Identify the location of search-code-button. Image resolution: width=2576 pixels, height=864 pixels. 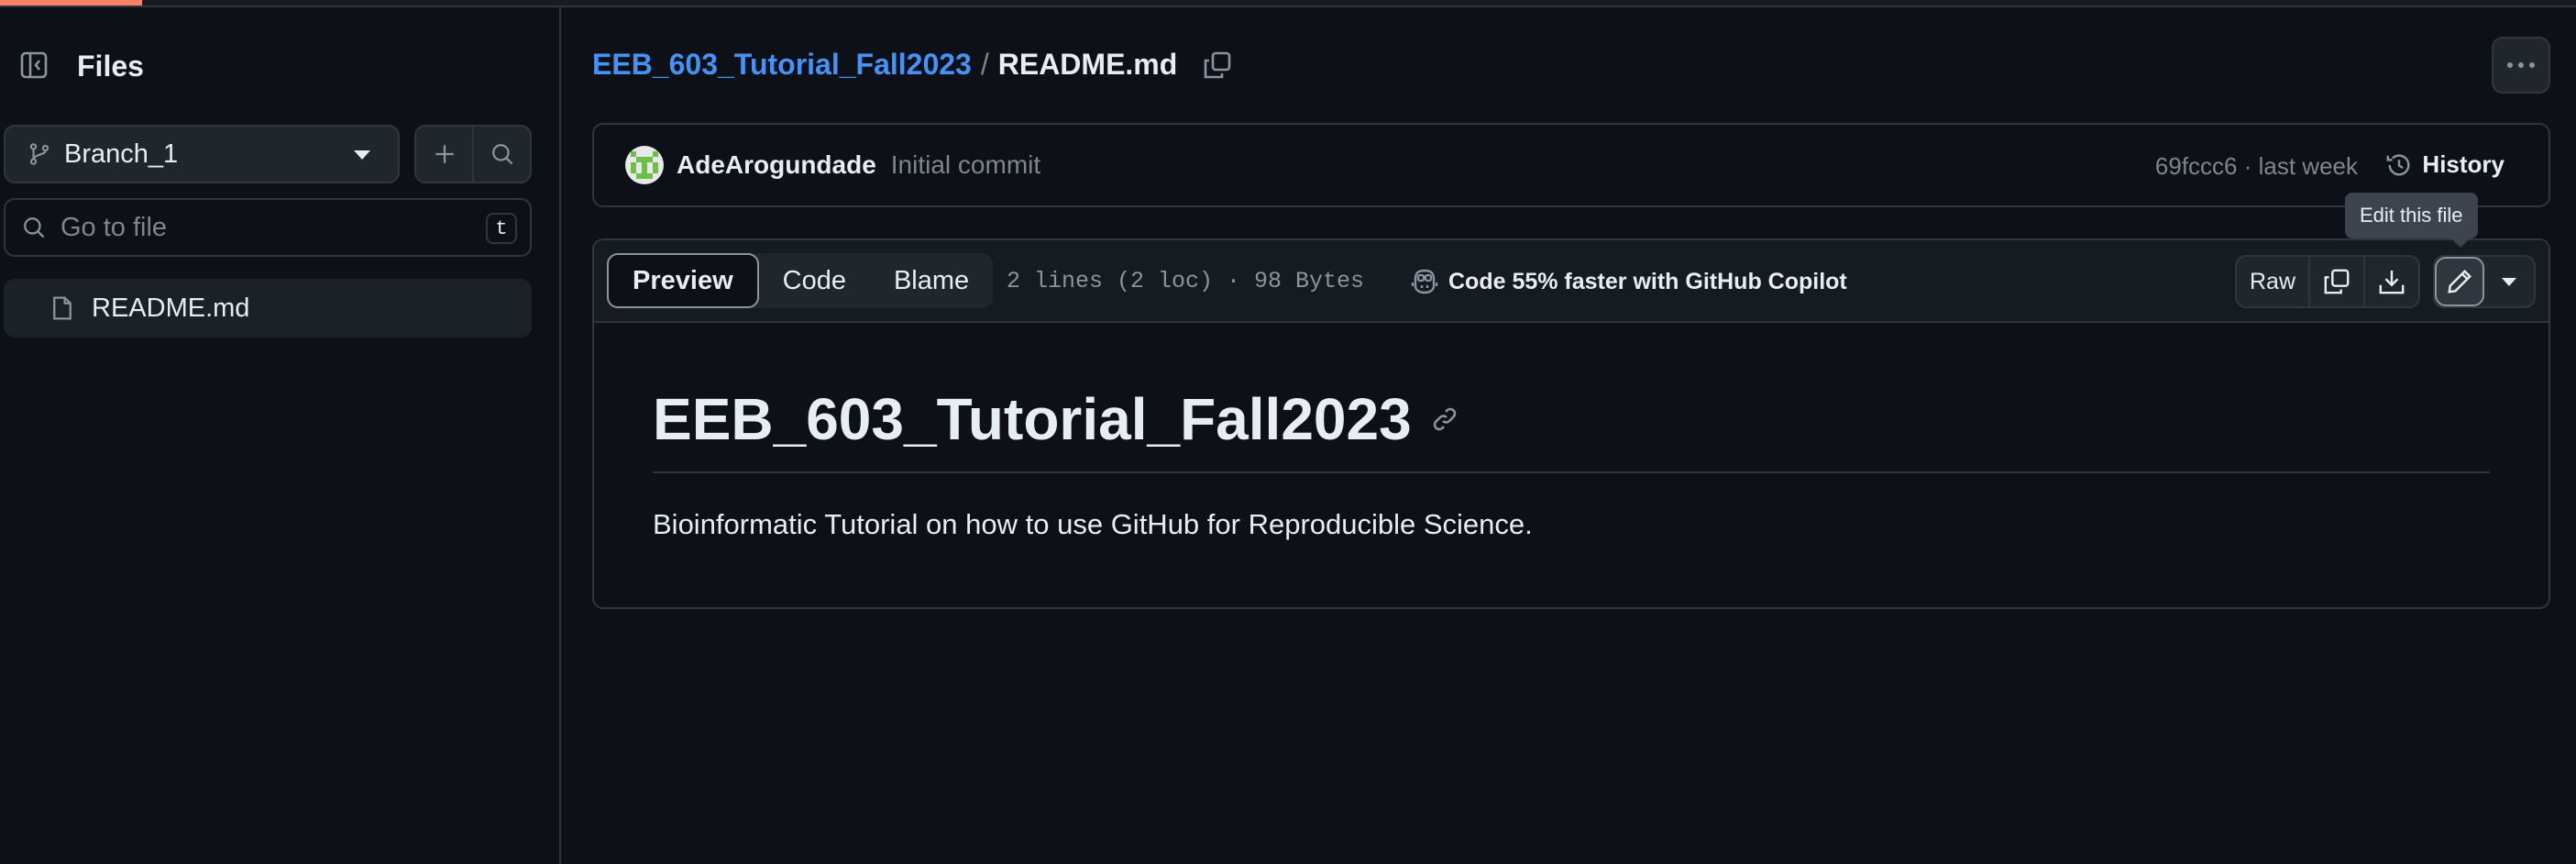
(501, 154).